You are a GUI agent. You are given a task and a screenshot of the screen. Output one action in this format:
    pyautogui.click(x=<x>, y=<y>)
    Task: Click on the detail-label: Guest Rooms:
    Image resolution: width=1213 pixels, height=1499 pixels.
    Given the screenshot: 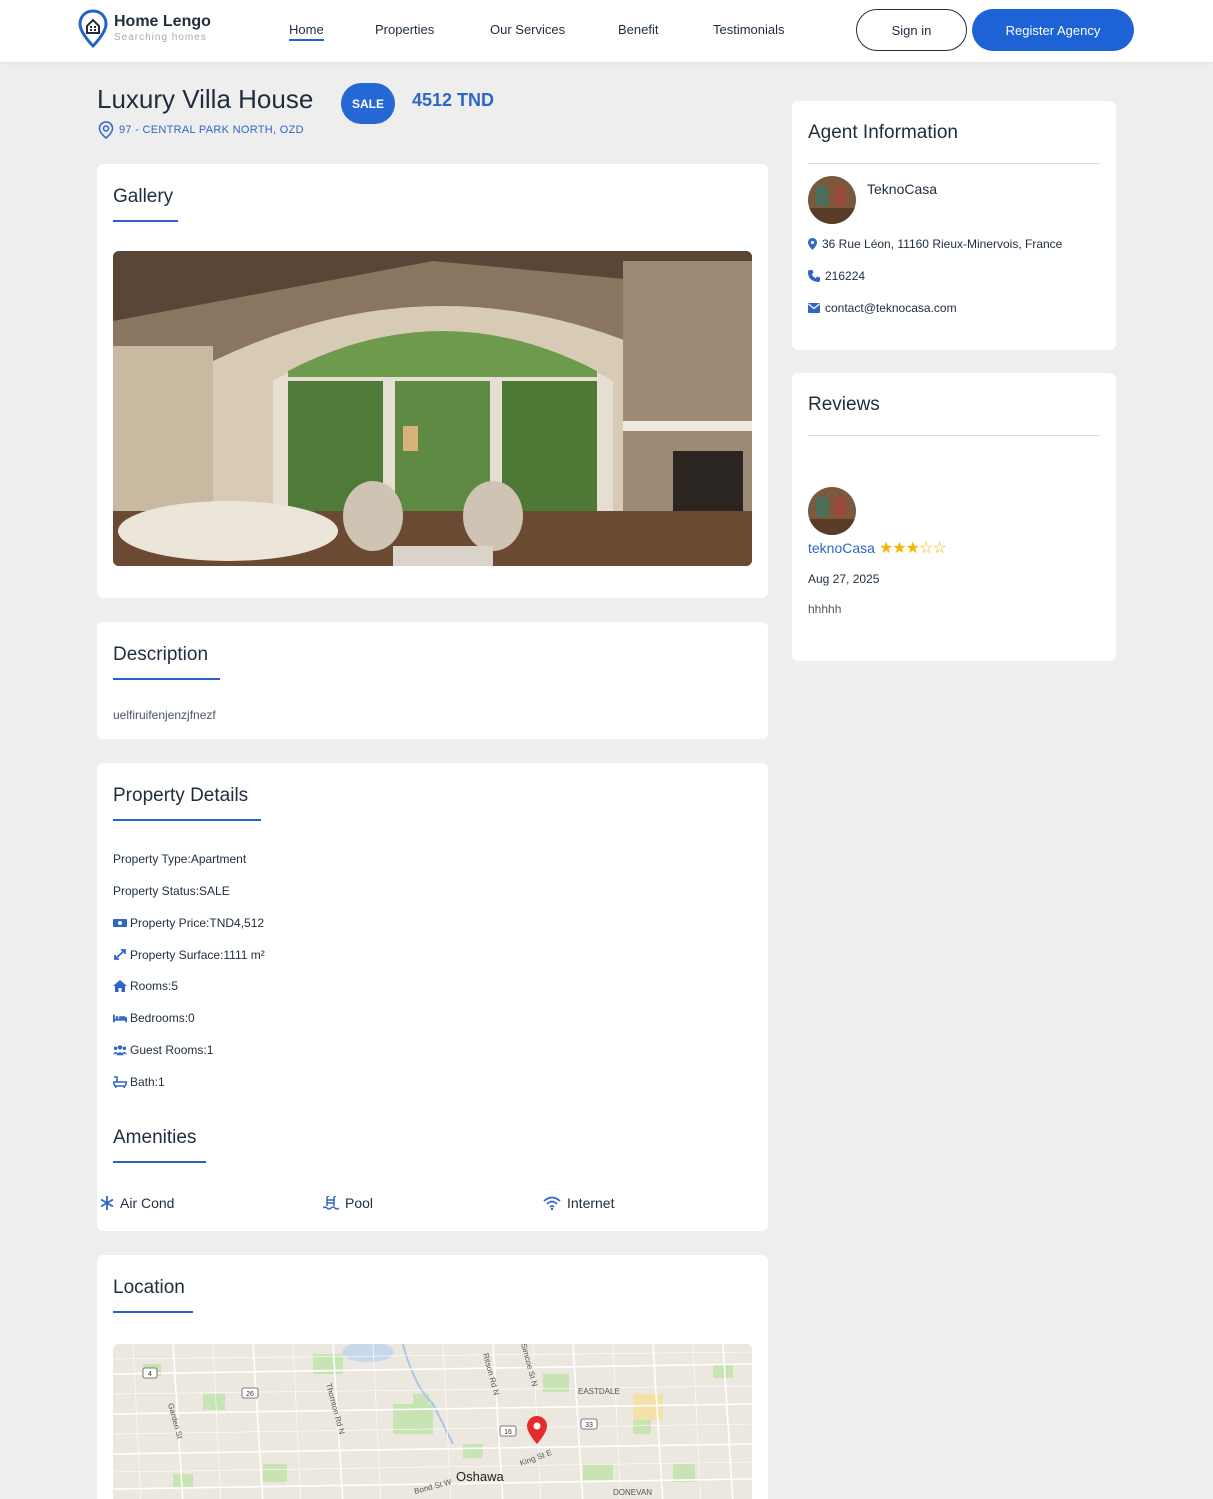 What is the action you would take?
    pyautogui.click(x=168, y=1050)
    